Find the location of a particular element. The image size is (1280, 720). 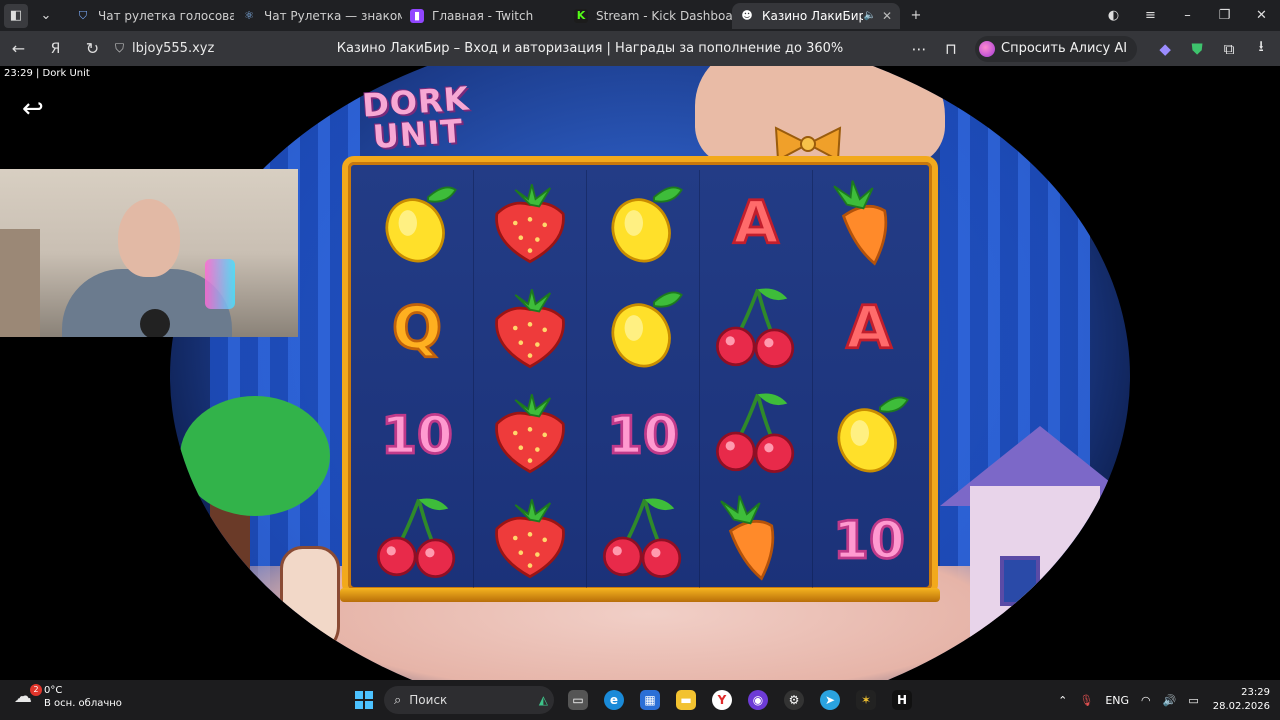

system-tray: ⌃ 🎙 ENG ◠ 🔊 ▭ 23:29 28.02.2026 is located at coordinates (1158, 700).